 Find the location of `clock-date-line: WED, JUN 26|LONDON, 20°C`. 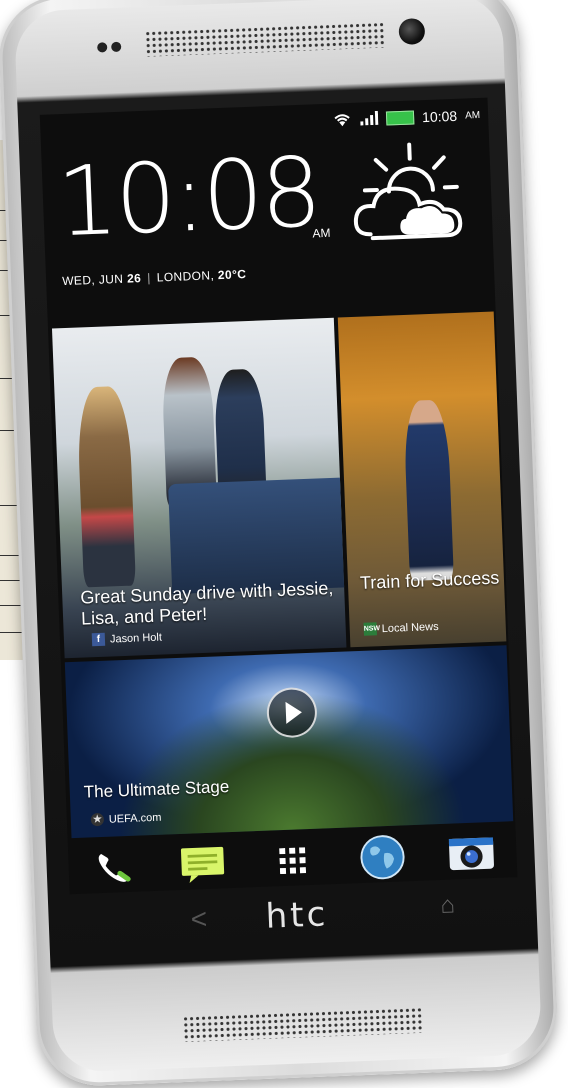

clock-date-line: WED, JUN 26|LONDON, 20°C is located at coordinates (154, 277).